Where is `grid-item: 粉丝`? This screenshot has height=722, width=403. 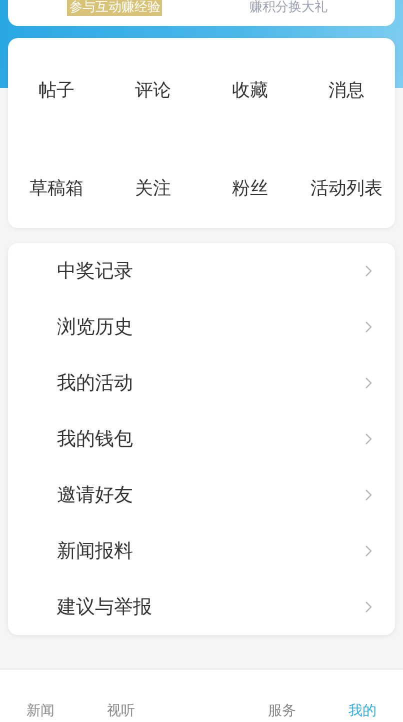
grid-item: 粉丝 is located at coordinates (250, 188).